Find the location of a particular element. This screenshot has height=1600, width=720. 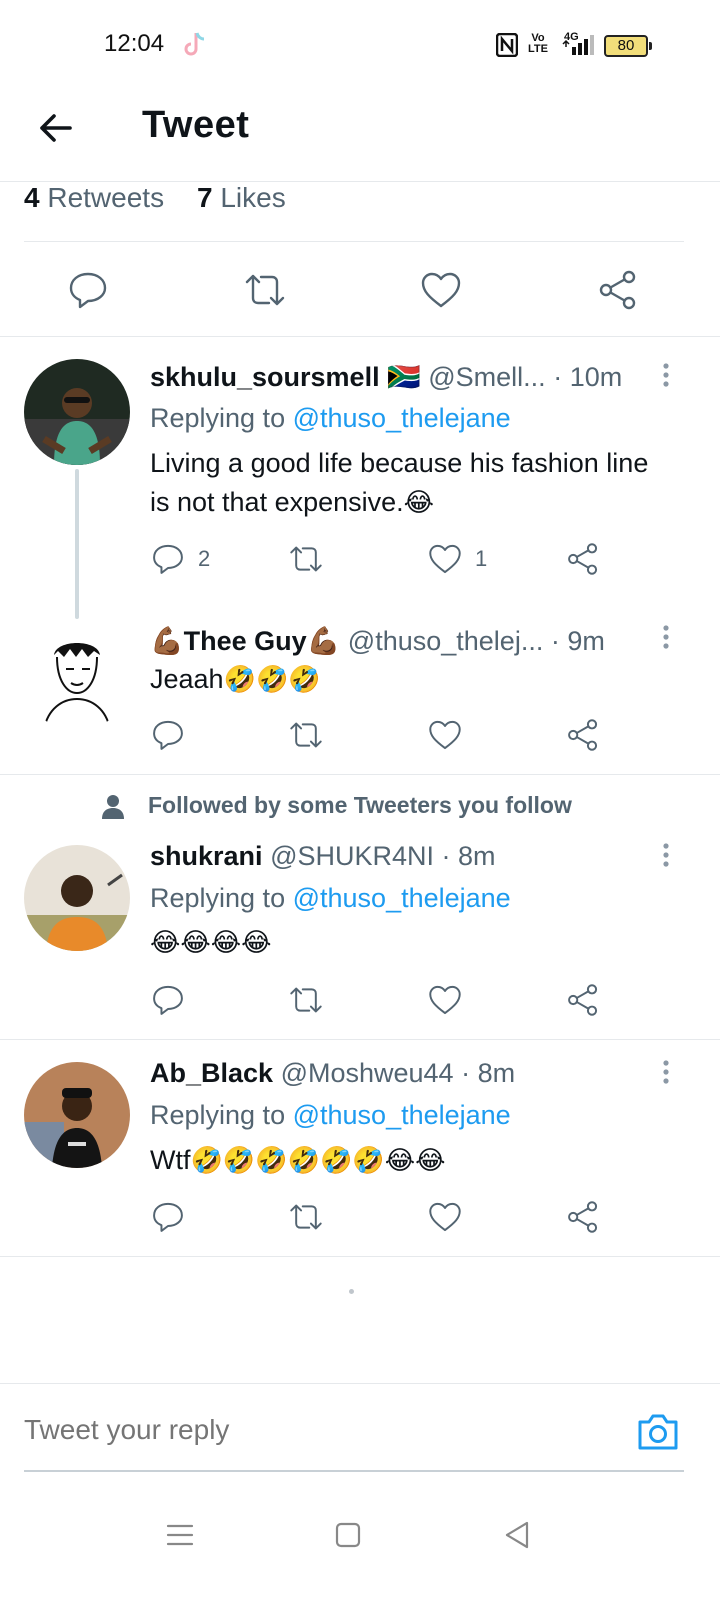

loading-indicator is located at coordinates (351, 1291).